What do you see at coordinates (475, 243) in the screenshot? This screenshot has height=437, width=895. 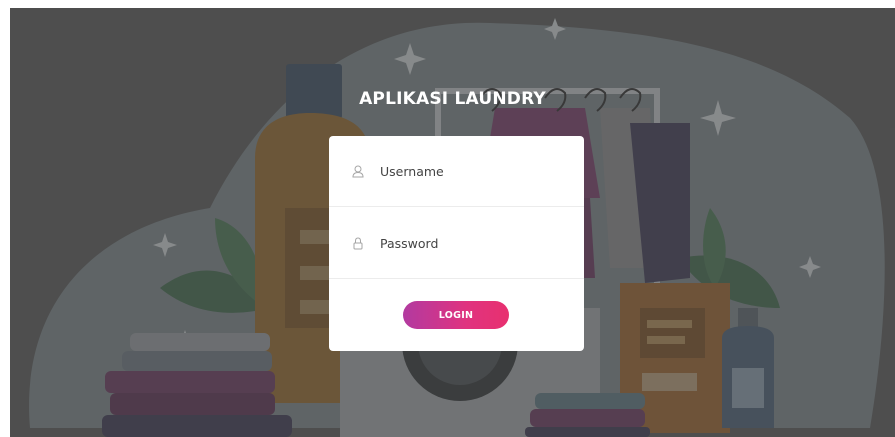 I see `password-input` at bounding box center [475, 243].